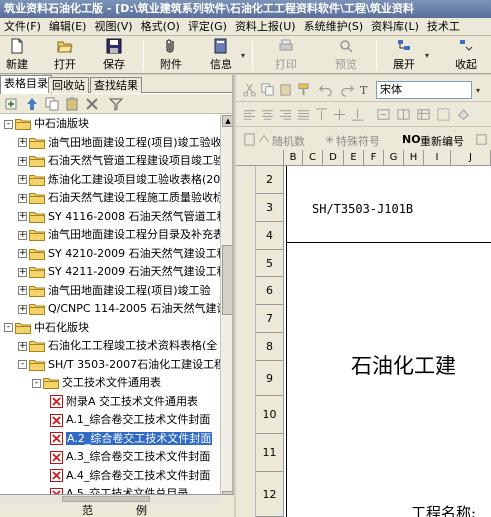  Describe the element at coordinates (437, 158) in the screenshot. I see `column-header: I` at that location.